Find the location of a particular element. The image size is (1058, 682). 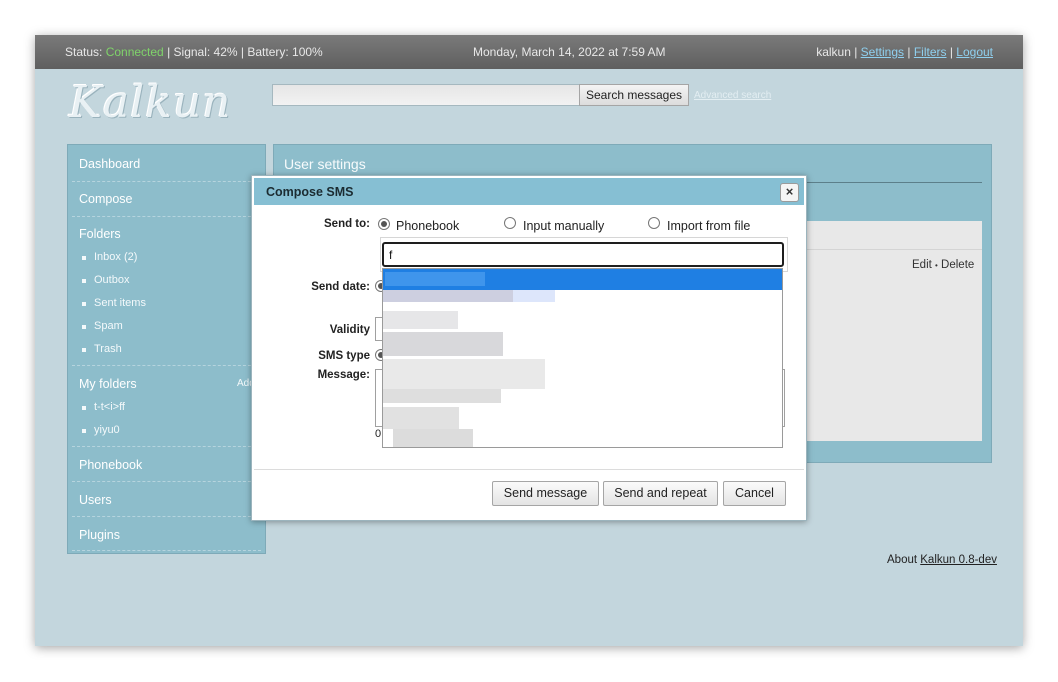

about-footer: About Kalkun 0.8-dev is located at coordinates (942, 560).